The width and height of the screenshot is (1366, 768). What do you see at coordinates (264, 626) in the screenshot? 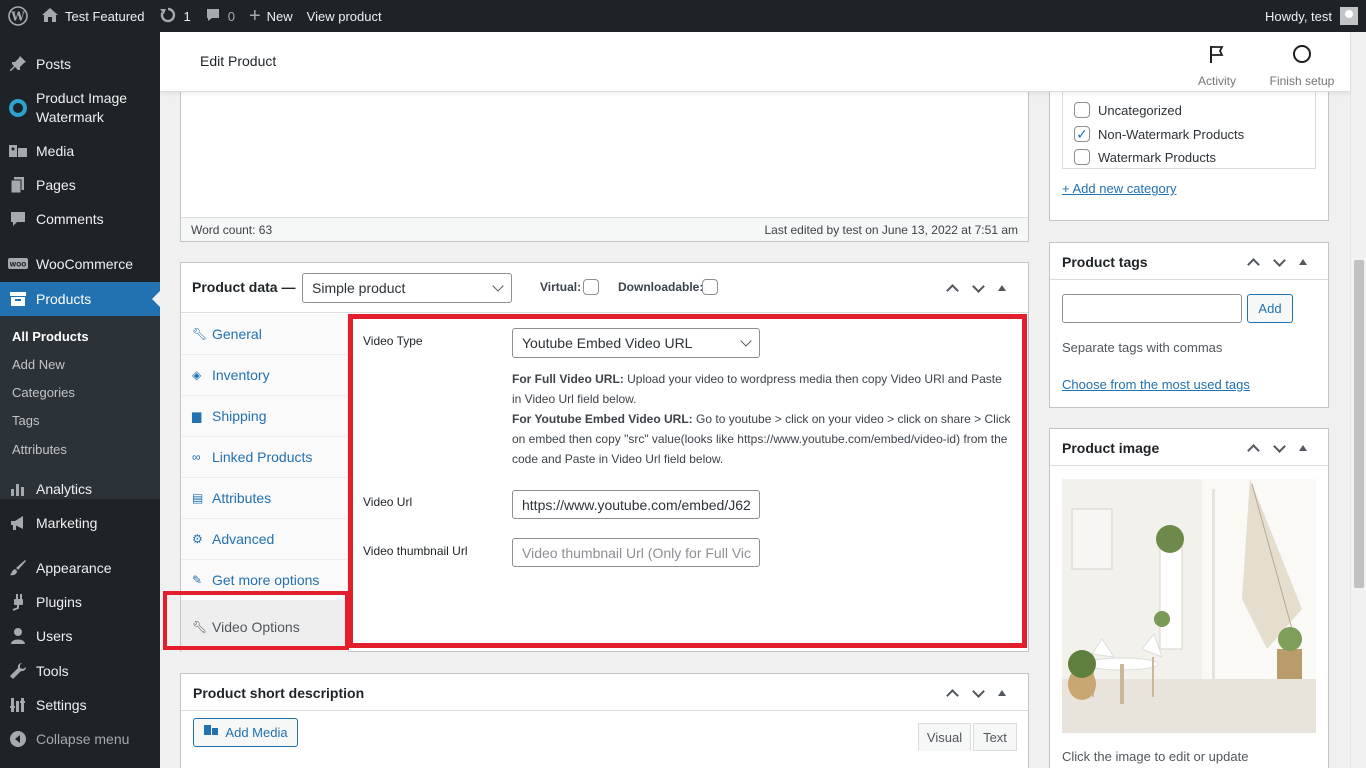
I see `tab-video-options: 🔧︎ Video Options` at bounding box center [264, 626].